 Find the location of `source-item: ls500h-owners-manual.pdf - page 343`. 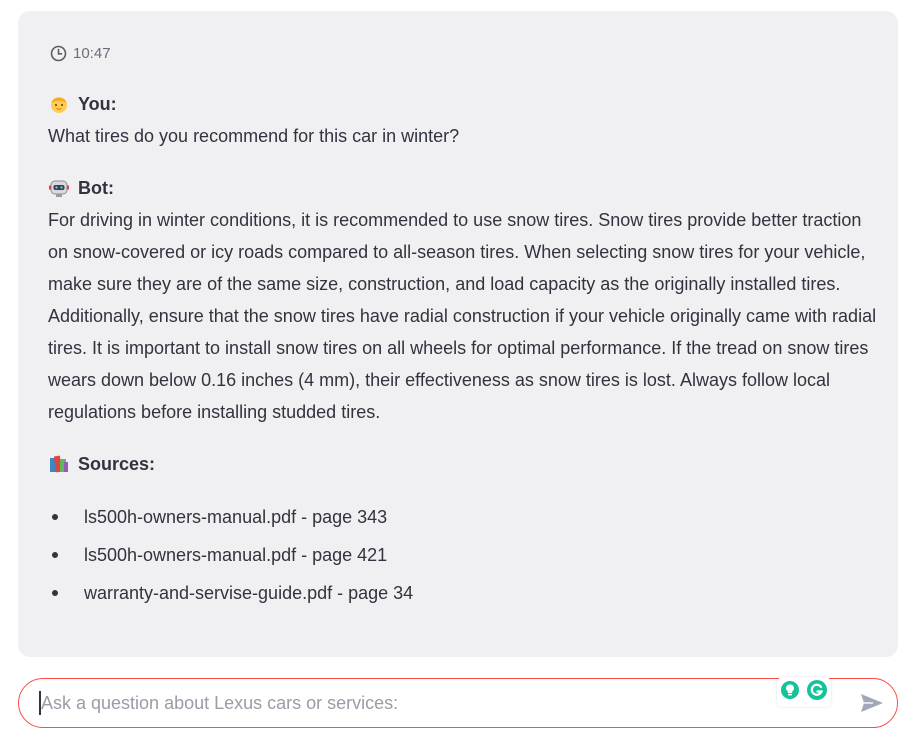

source-item: ls500h-owners-manual.pdf - page 343 is located at coordinates (230, 518).